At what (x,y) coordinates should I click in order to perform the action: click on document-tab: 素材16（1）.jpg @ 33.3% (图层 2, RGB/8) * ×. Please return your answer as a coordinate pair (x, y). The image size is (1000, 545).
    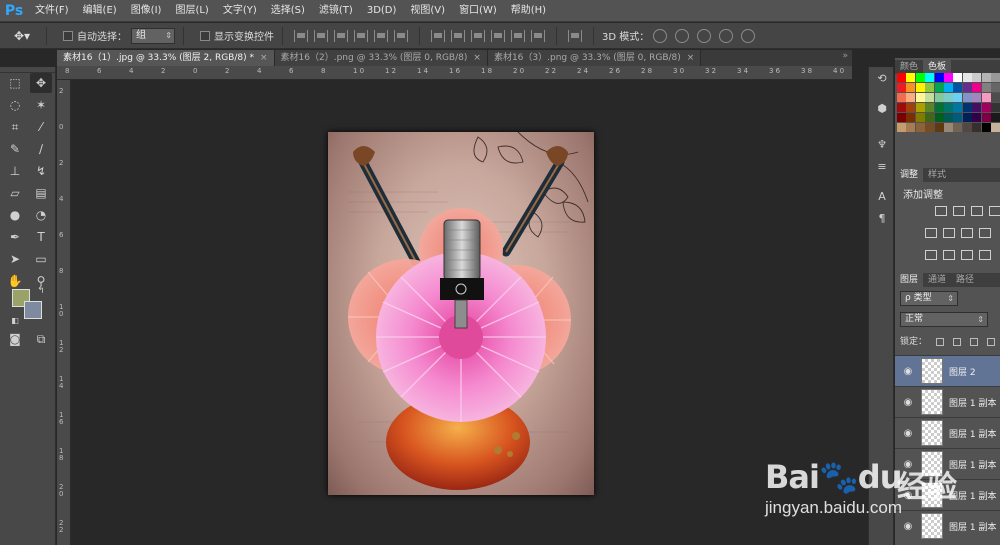
    Looking at the image, I should click on (166, 58).